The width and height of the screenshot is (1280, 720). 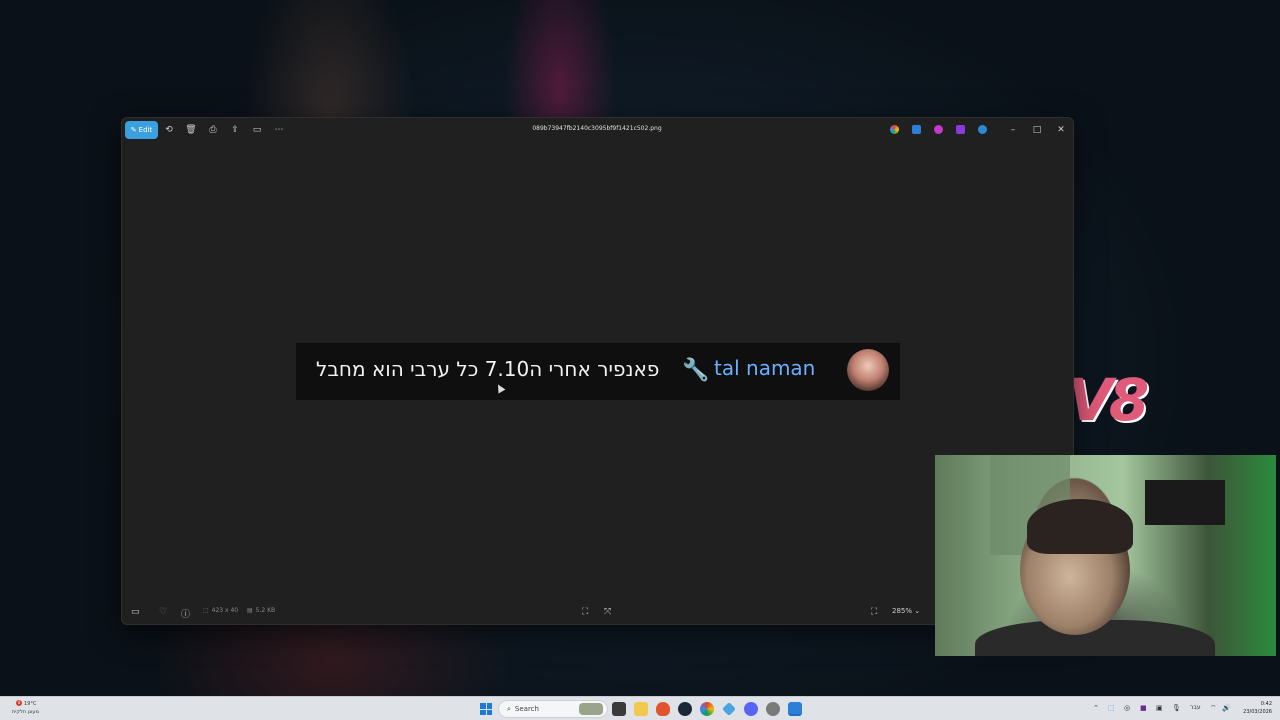 I want to click on chat-username: tal naman, so click(x=765, y=368).